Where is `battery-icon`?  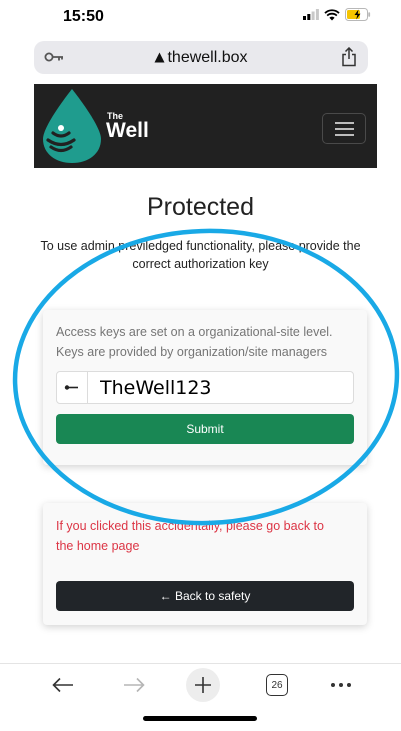
battery-icon is located at coordinates (358, 14).